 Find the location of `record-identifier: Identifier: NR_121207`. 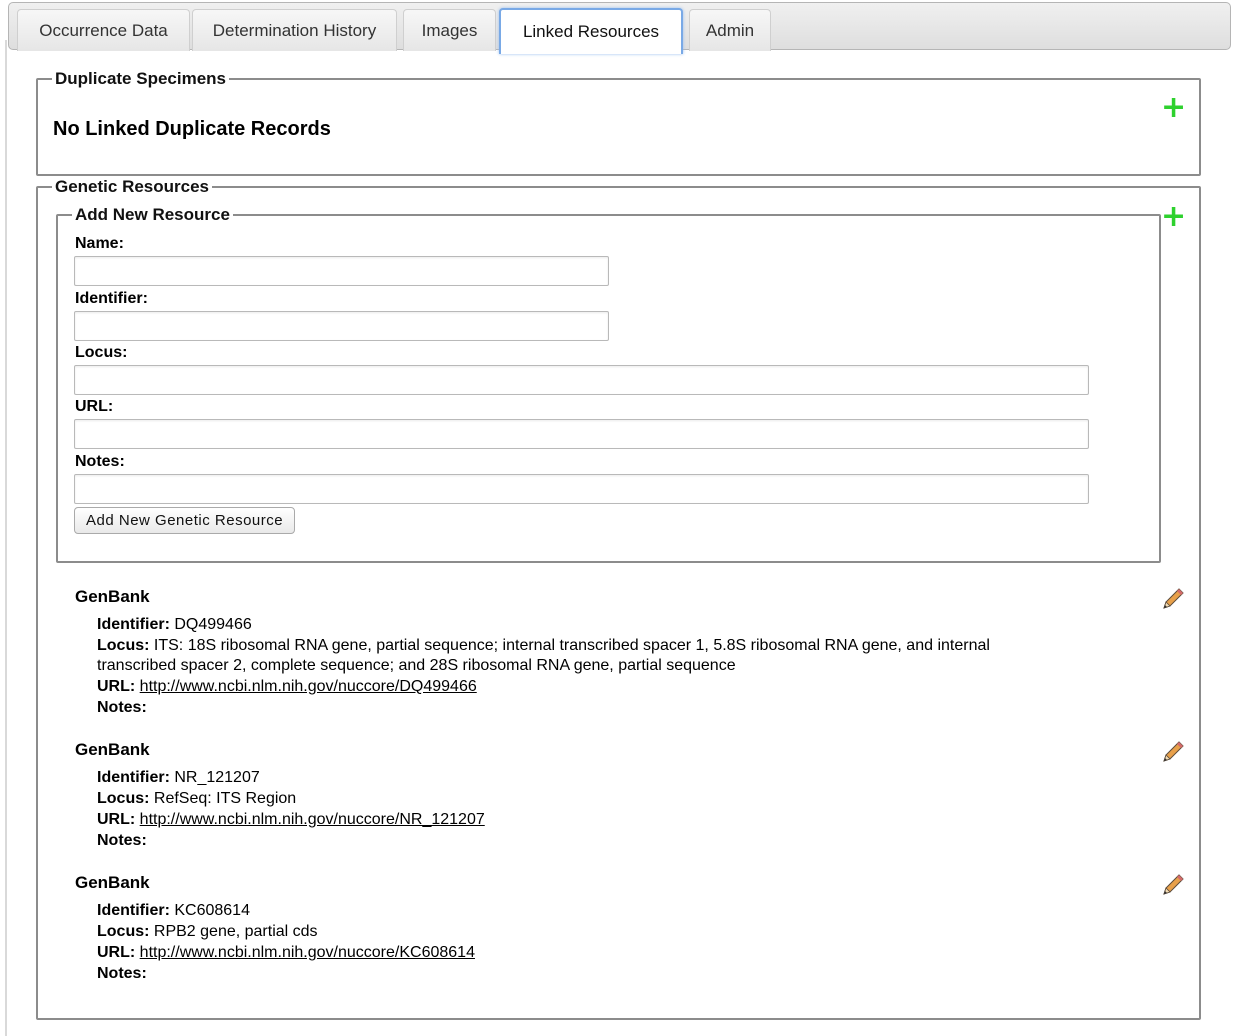

record-identifier: Identifier: NR_121207 is located at coordinates (178, 777).